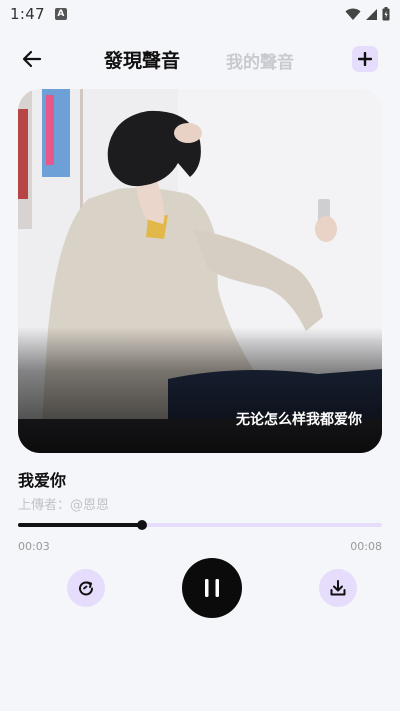  What do you see at coordinates (60, 14) in the screenshot?
I see `a-notification-icon: A` at bounding box center [60, 14].